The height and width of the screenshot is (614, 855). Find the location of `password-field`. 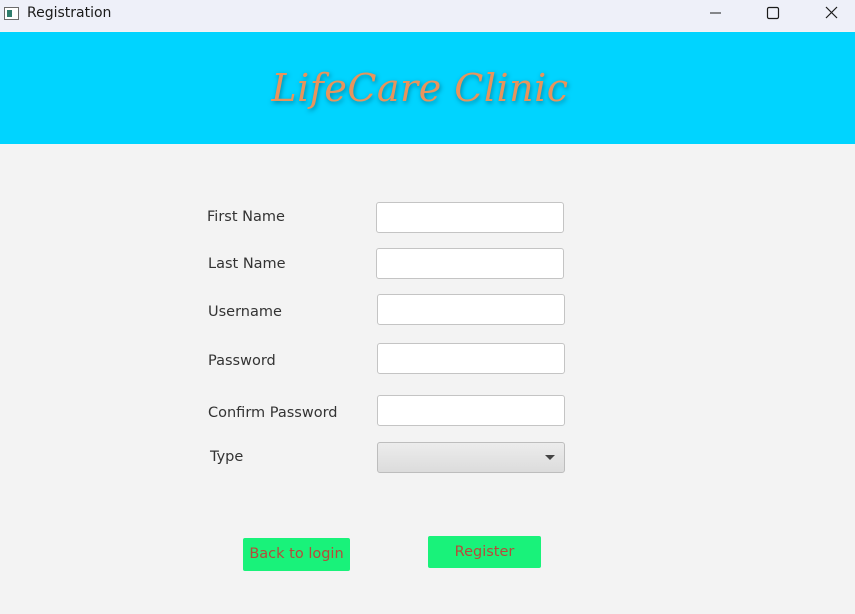

password-field is located at coordinates (471, 358).